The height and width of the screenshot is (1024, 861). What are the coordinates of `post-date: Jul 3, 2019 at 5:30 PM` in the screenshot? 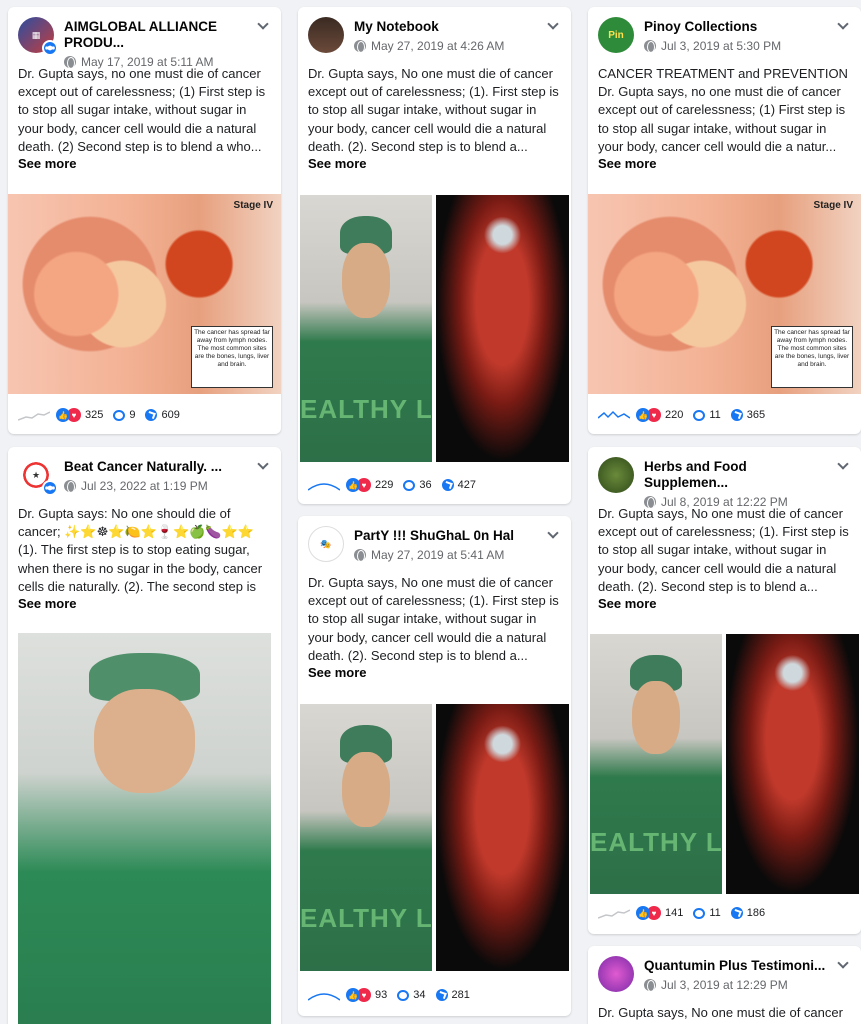 It's located at (712, 46).